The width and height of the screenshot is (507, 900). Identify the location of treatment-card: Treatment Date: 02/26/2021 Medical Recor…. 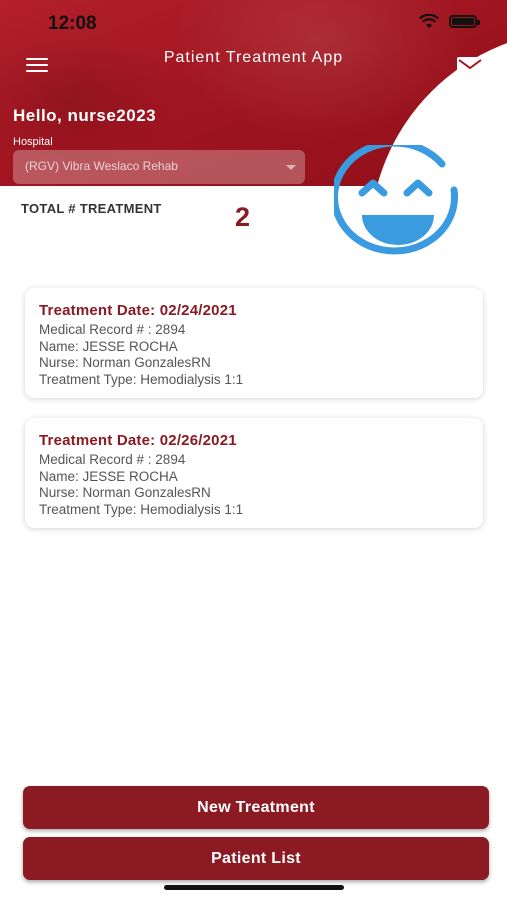
(254, 473).